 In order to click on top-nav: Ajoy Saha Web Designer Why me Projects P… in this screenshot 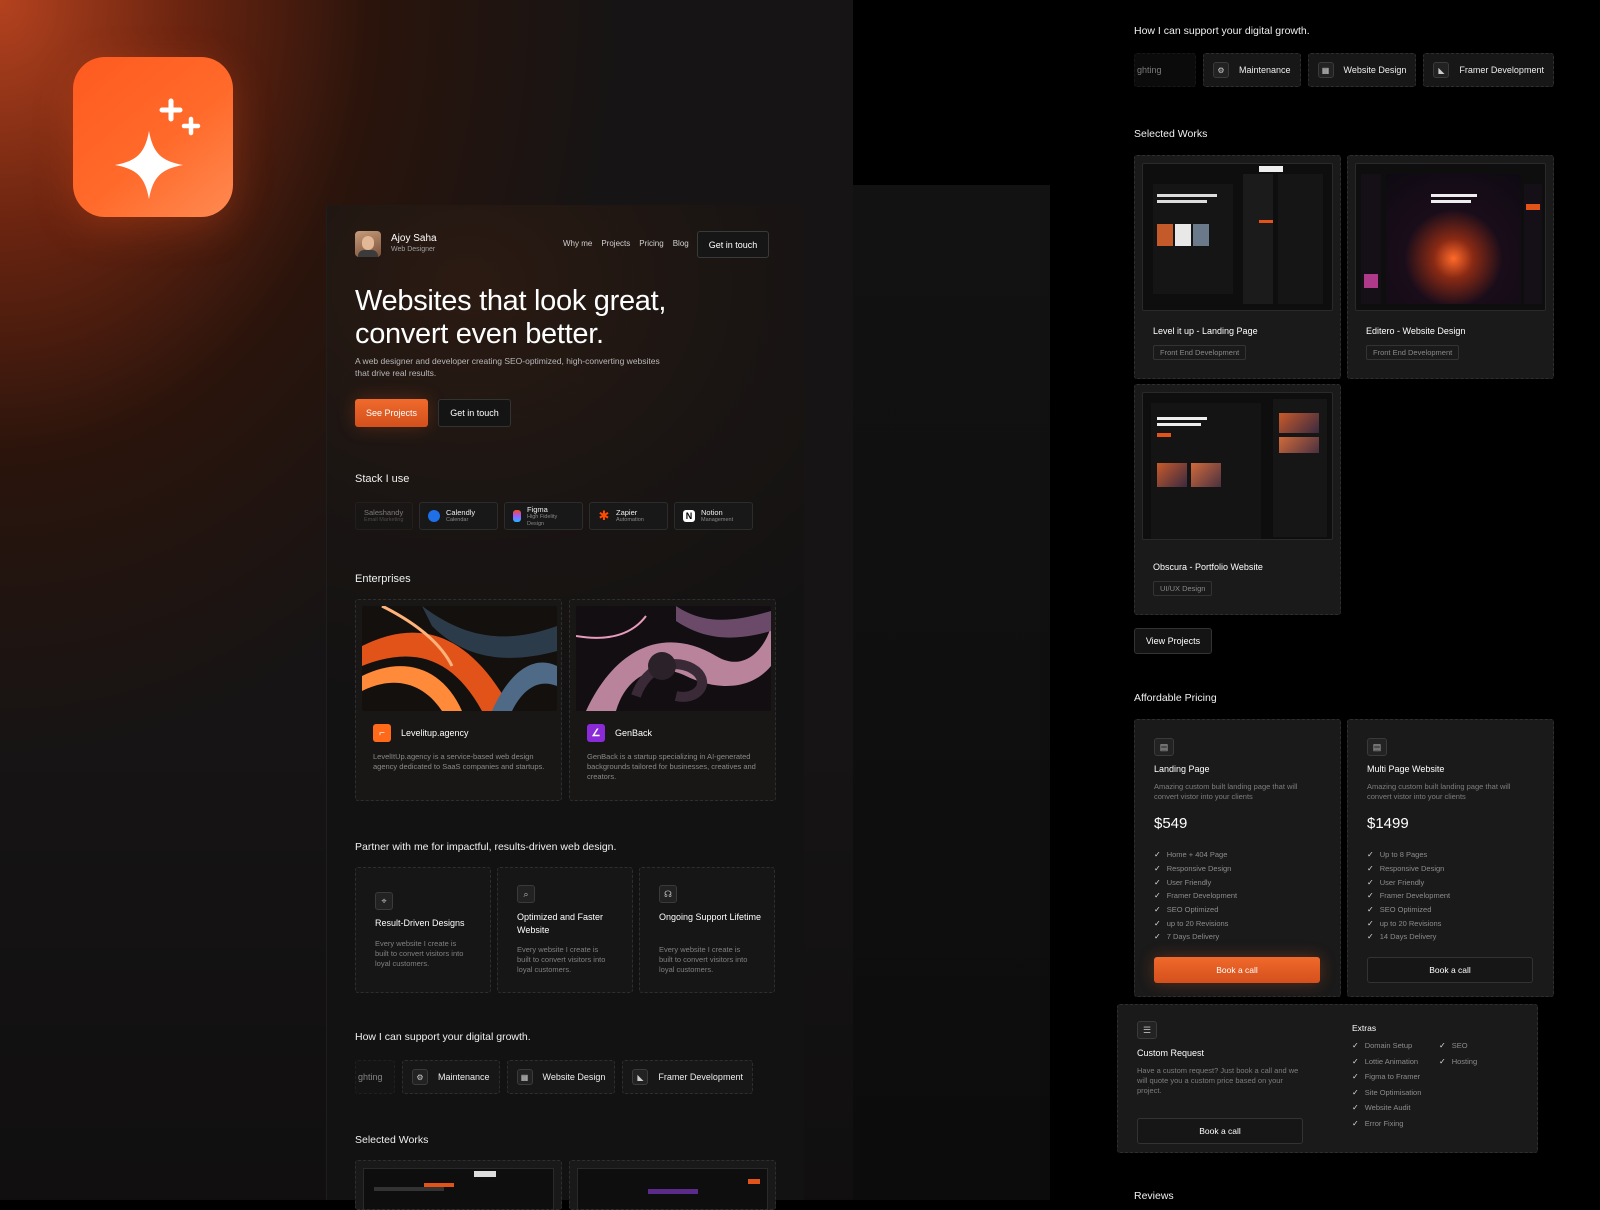, I will do `click(567, 245)`.